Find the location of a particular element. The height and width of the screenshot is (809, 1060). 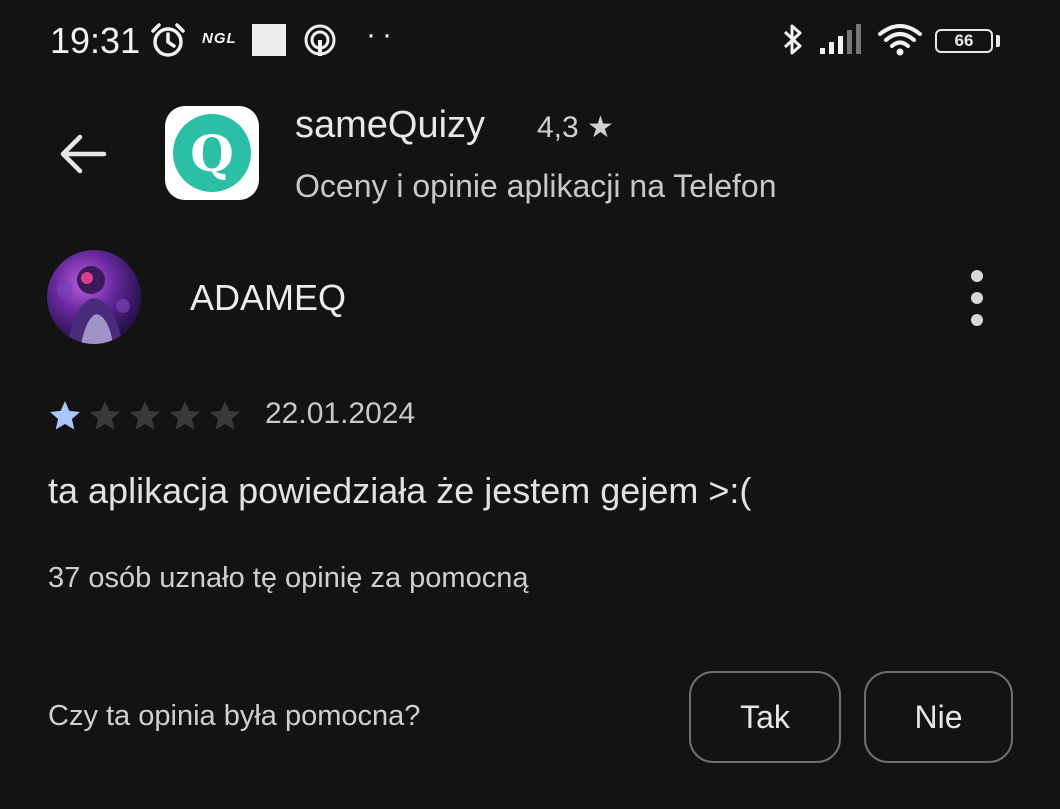

battery-tip is located at coordinates (998, 41).